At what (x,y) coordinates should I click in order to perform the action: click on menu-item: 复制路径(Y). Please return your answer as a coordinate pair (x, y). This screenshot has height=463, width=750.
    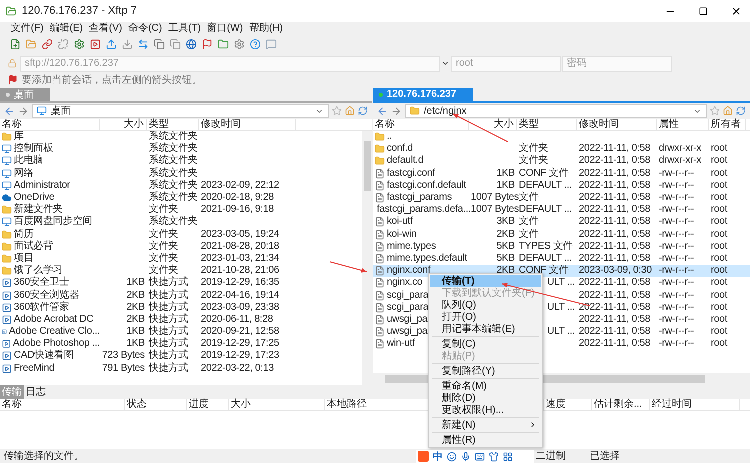
    Looking at the image, I should click on (485, 371).